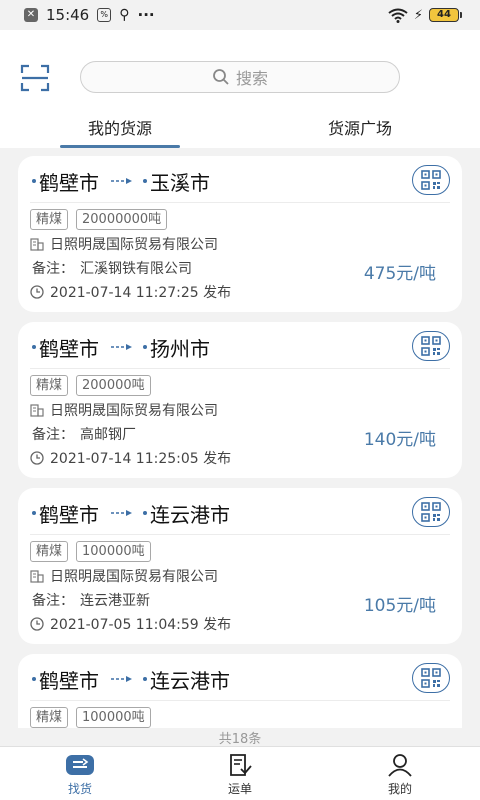  I want to click on profile-icon, so click(400, 765).